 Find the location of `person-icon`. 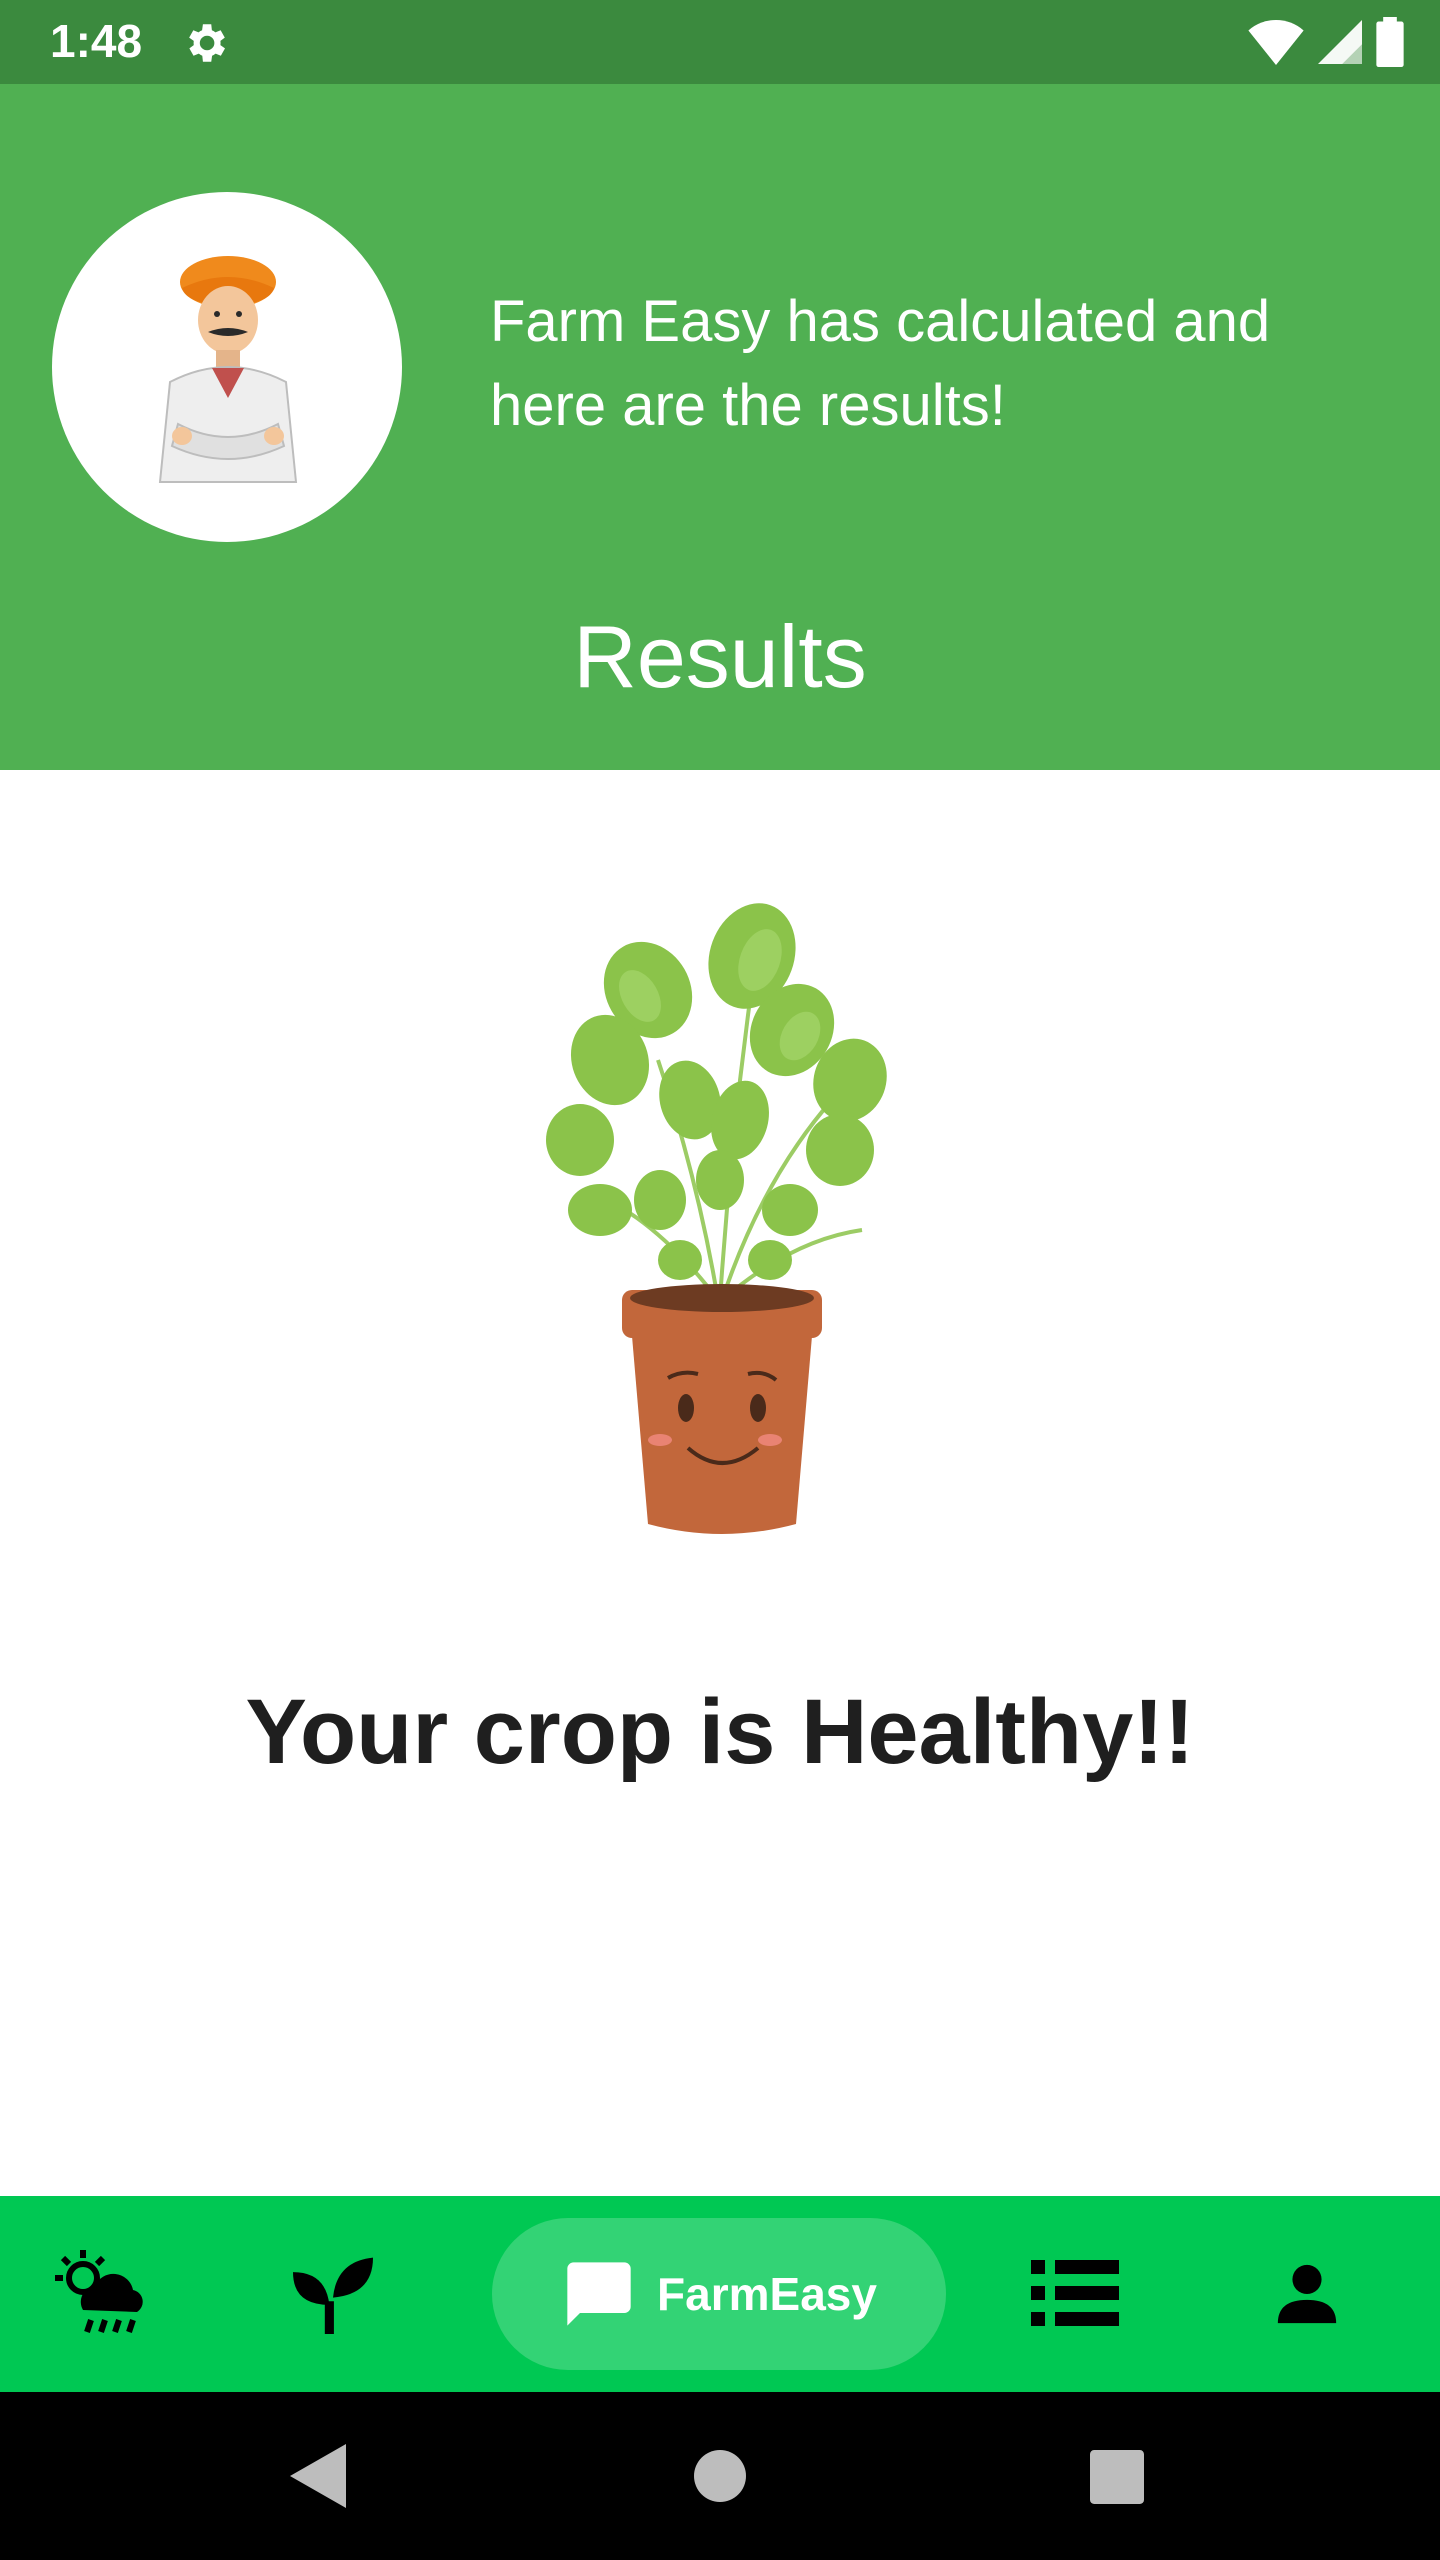

person-icon is located at coordinates (1307, 2294).